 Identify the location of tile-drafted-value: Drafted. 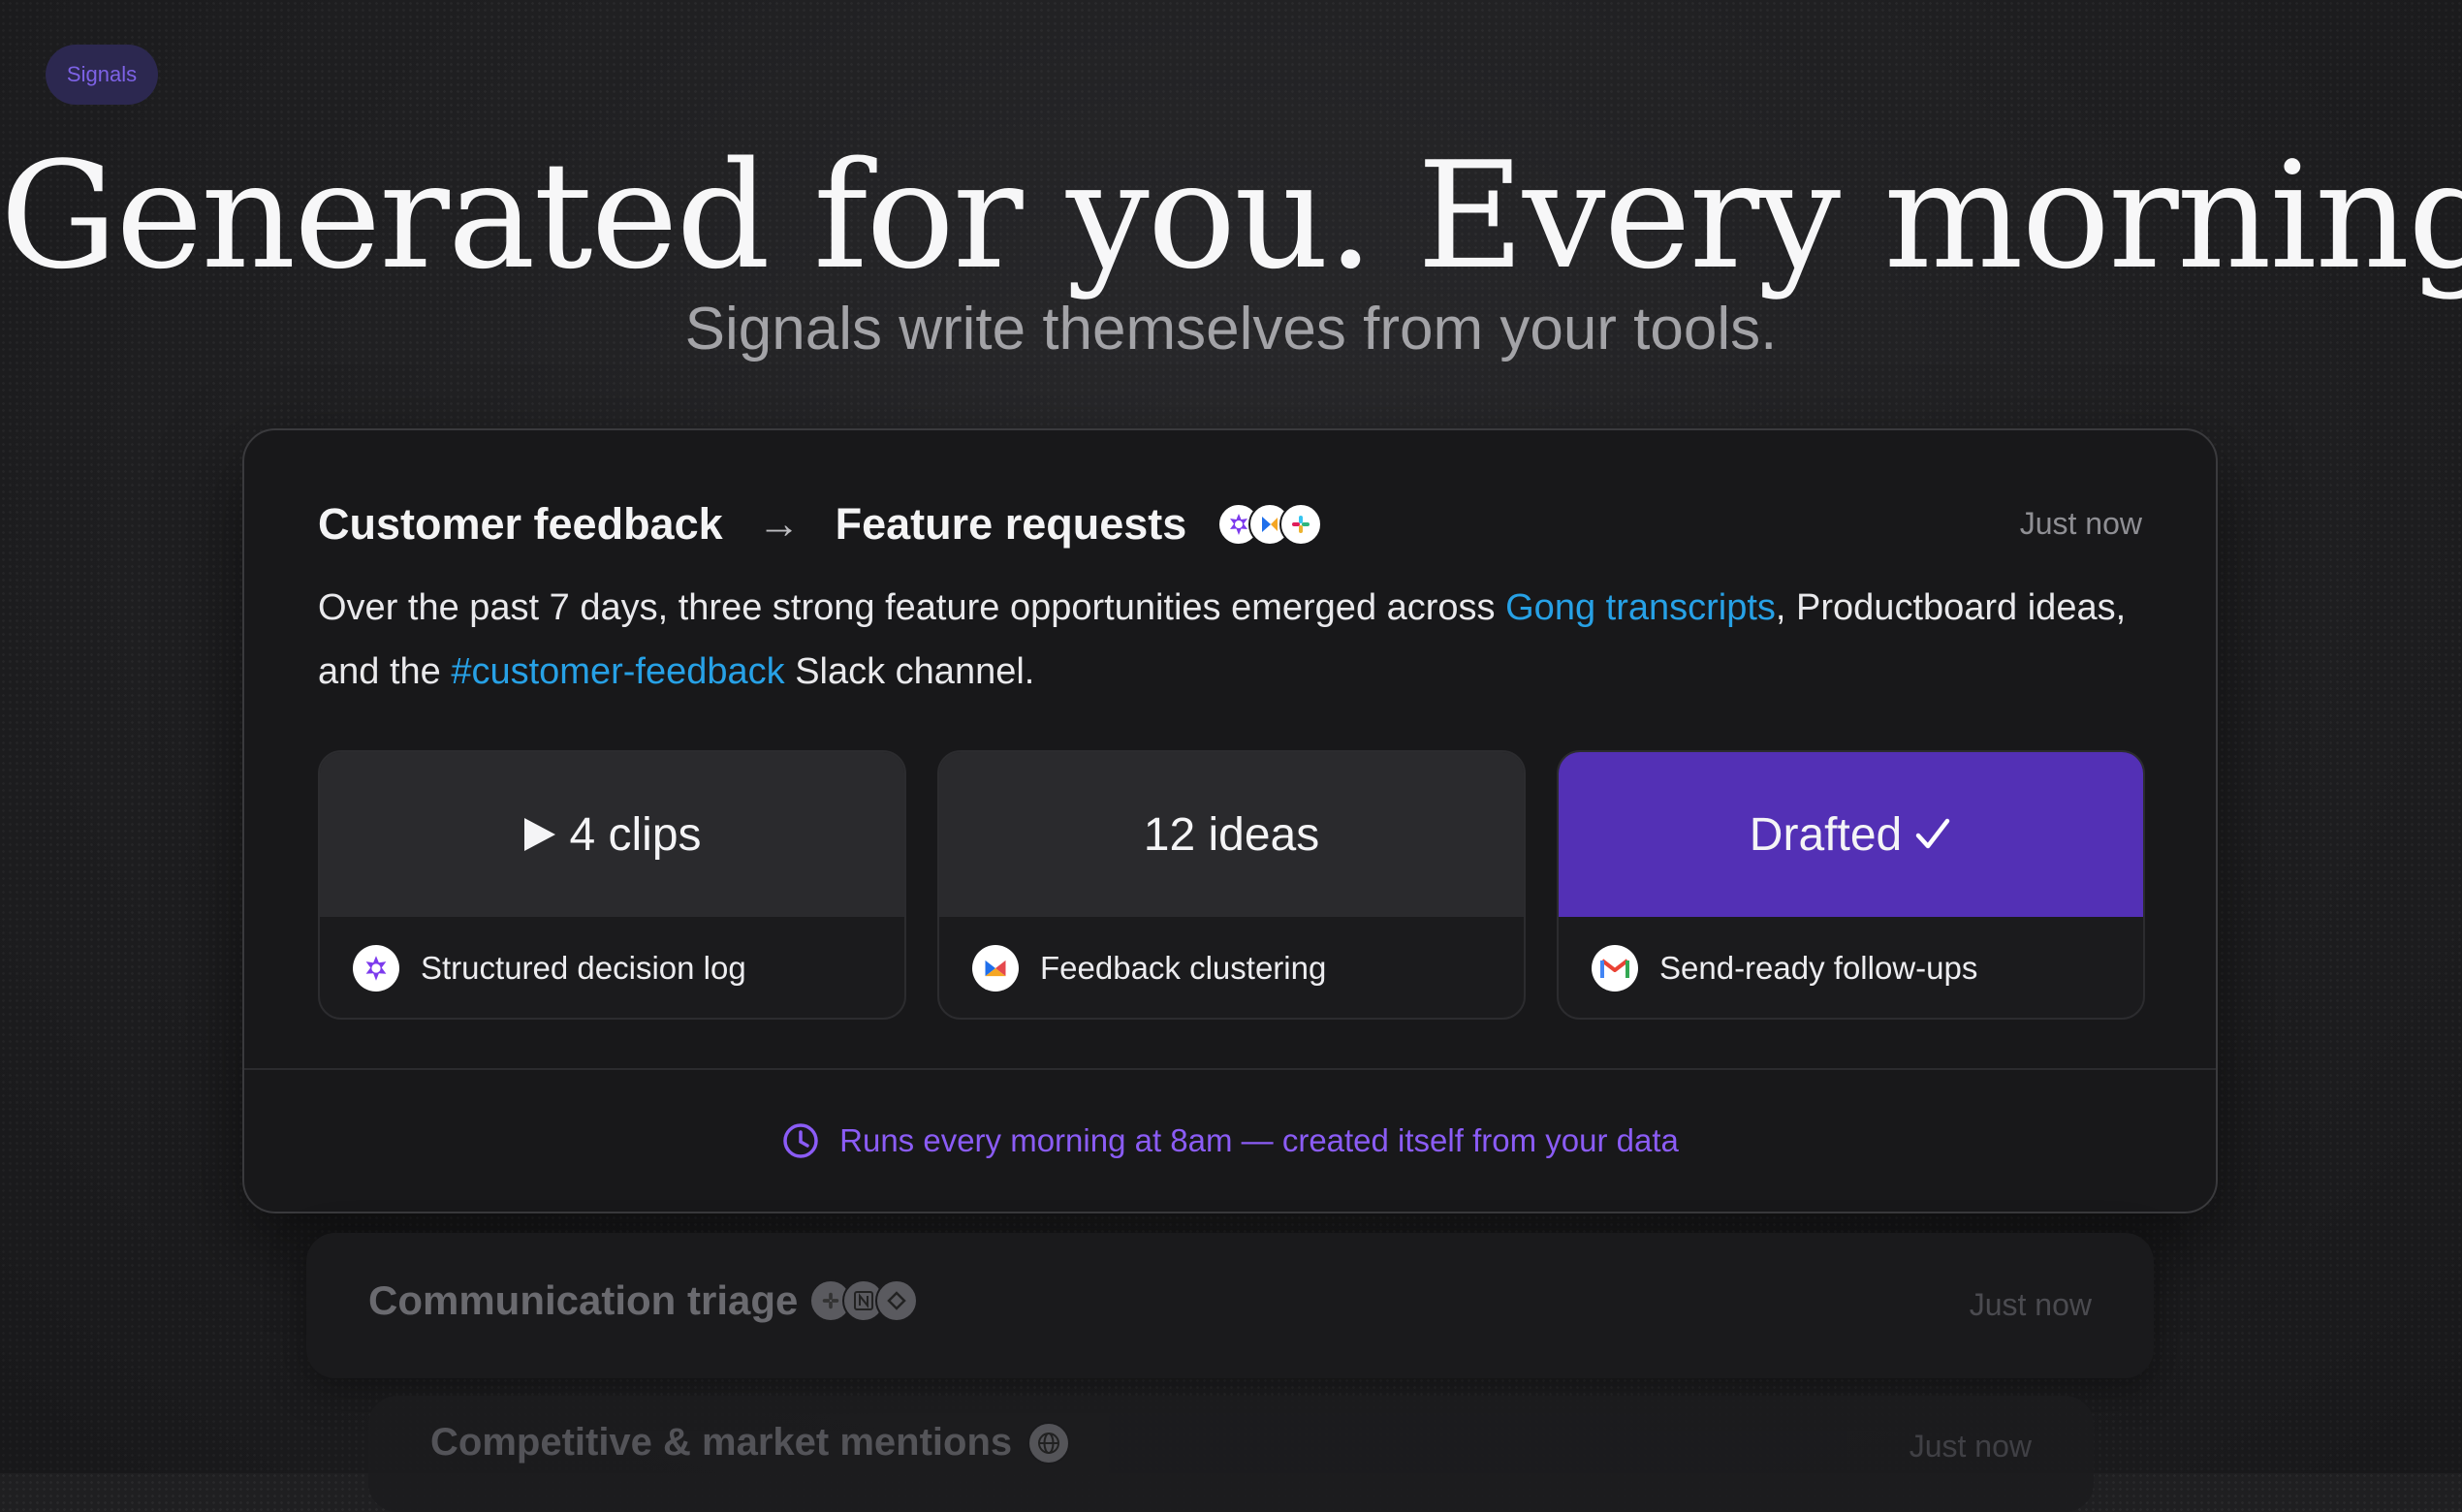
(1851, 835).